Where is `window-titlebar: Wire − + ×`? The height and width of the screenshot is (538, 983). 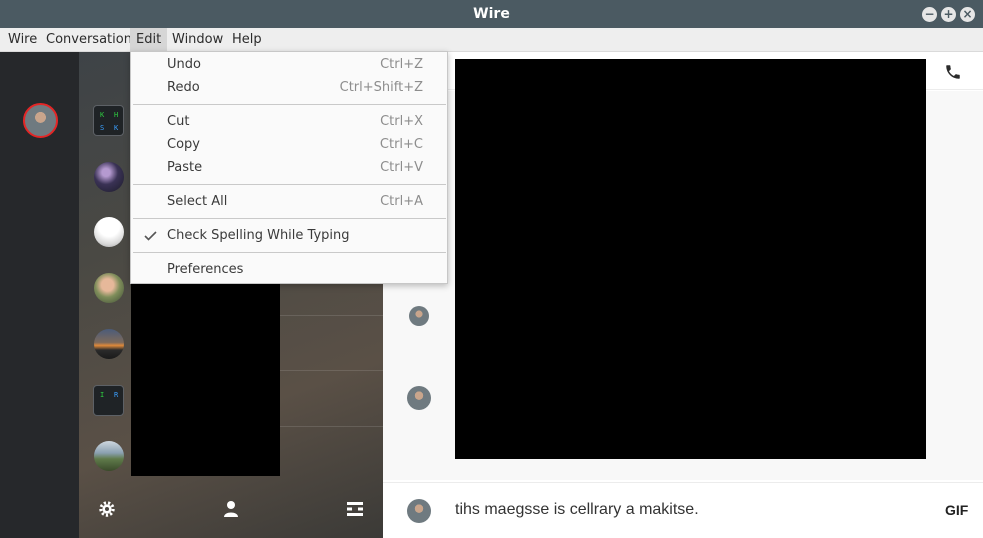
window-titlebar: Wire − + × is located at coordinates (491, 14).